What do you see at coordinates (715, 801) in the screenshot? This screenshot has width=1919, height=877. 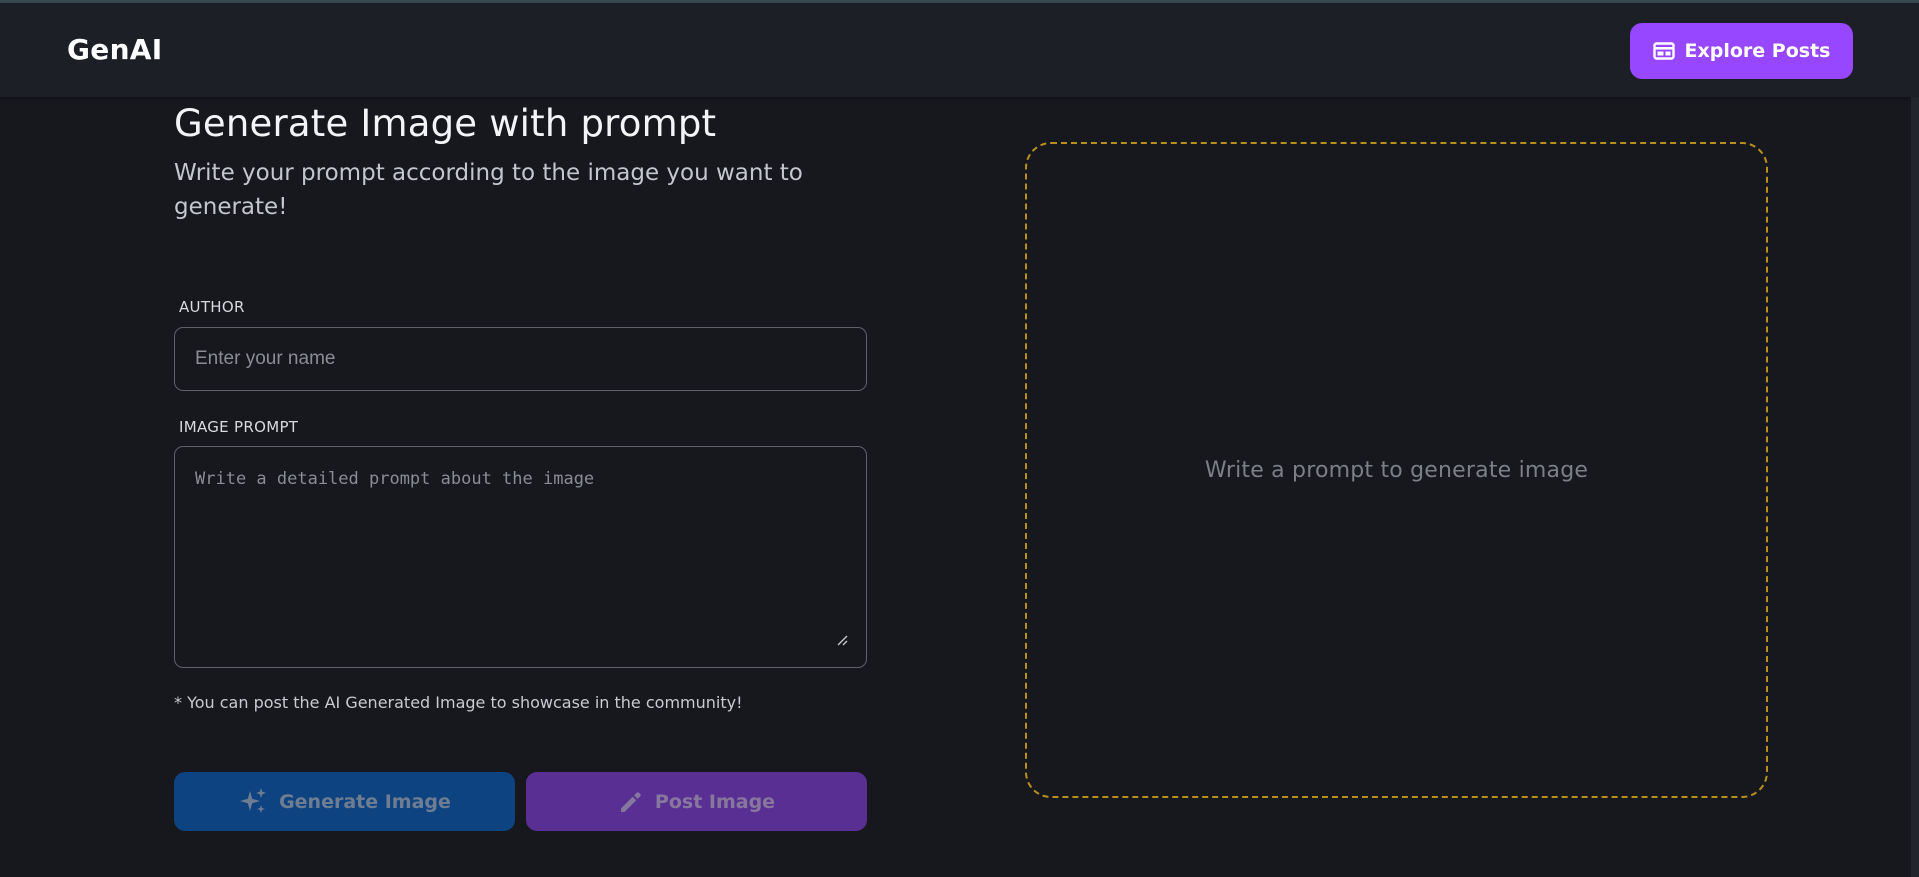 I see `post-image-label: Post Image` at bounding box center [715, 801].